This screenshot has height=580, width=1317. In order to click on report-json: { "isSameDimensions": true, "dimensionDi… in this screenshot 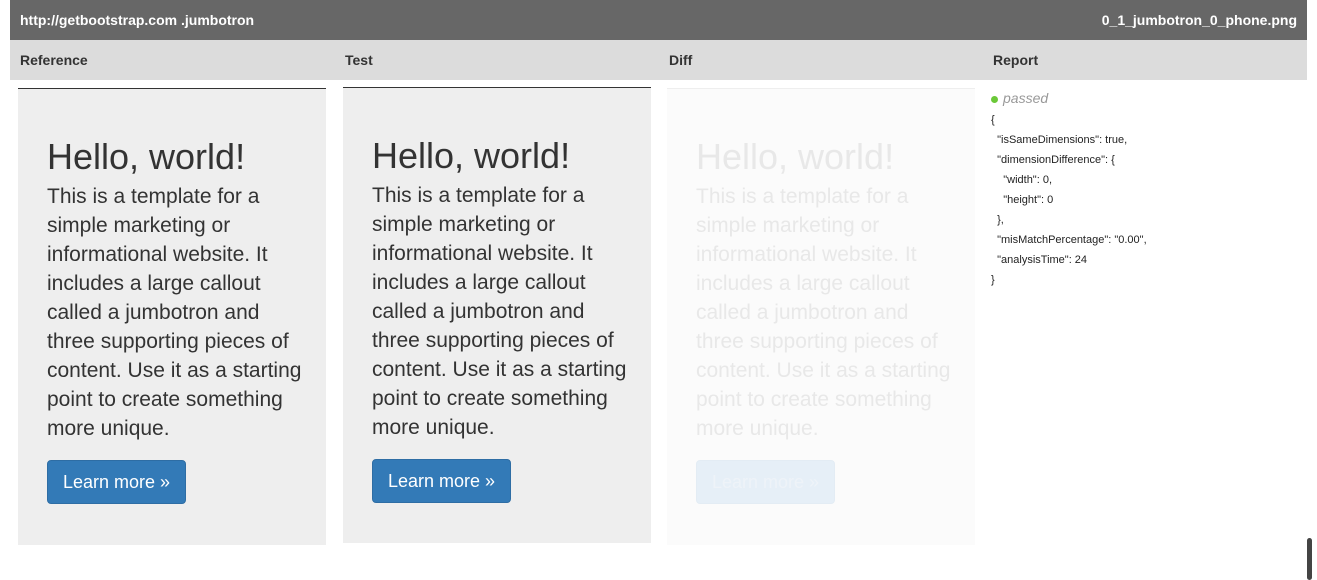, I will do `click(1069, 200)`.